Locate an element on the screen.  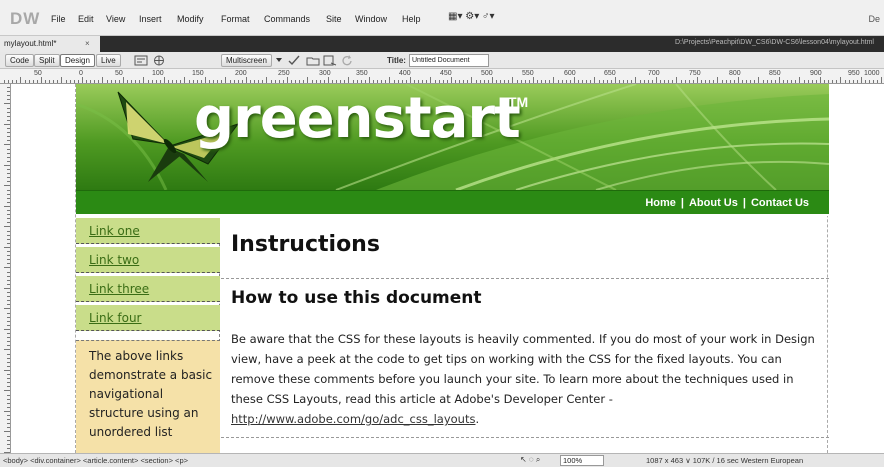
split-view-button: Split is located at coordinates (47, 60).